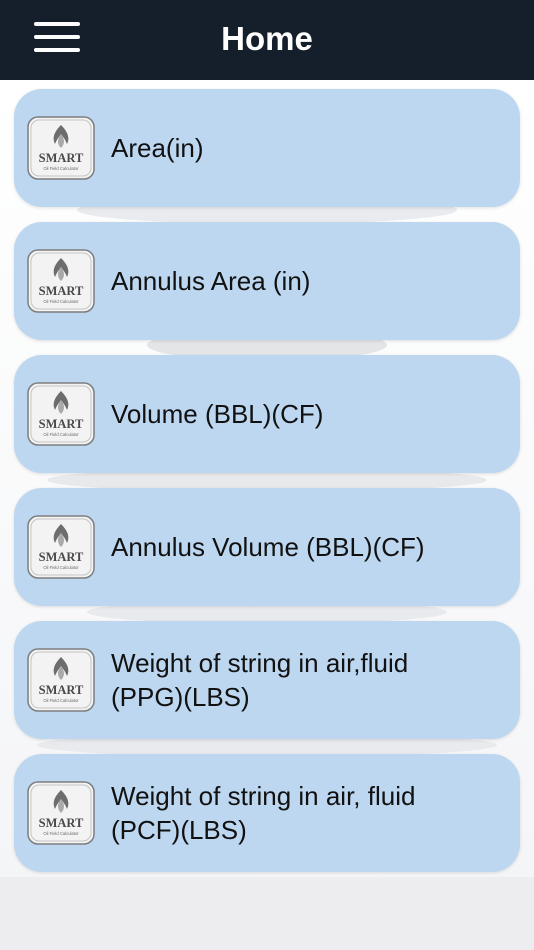 The width and height of the screenshot is (534, 950). I want to click on list-item-label: Annulus Volume (BBL)(CF), so click(268, 547).